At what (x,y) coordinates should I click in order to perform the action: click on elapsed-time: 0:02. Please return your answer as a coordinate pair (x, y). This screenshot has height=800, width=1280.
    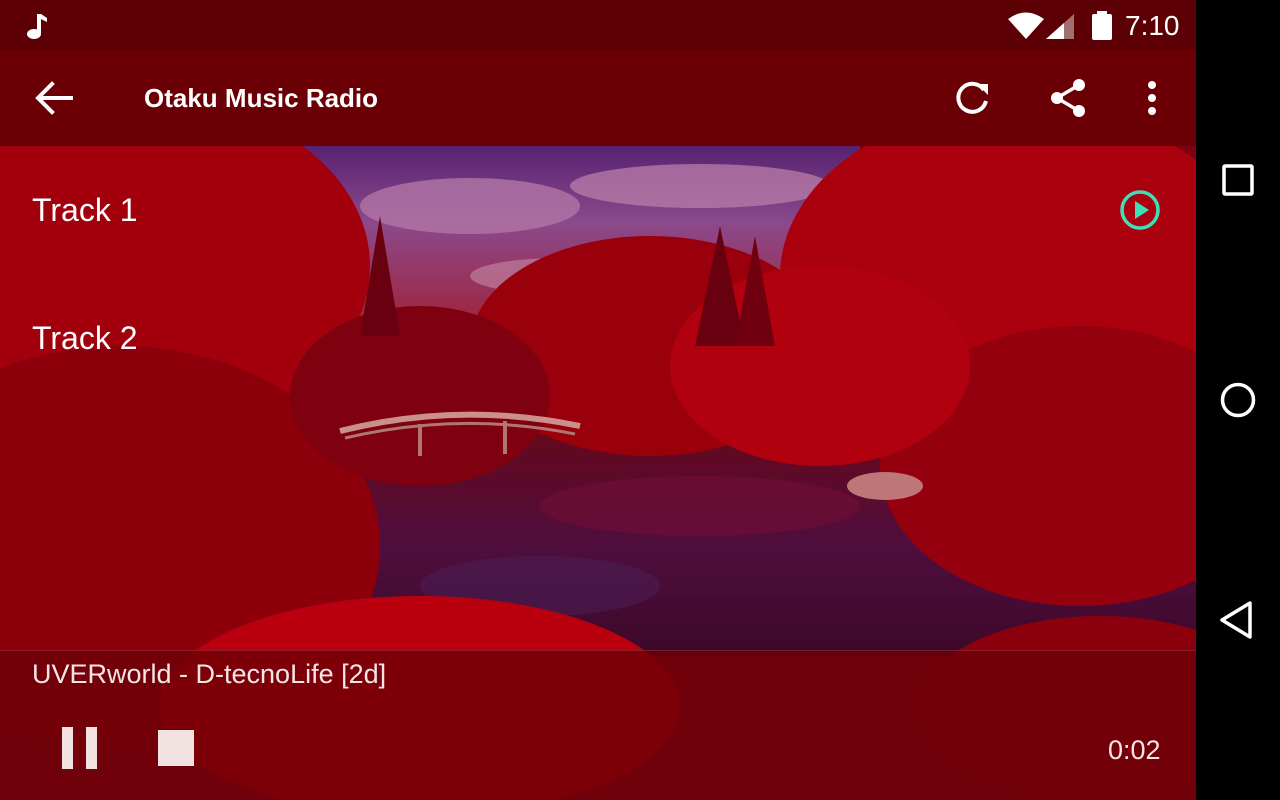
    Looking at the image, I should click on (1134, 750).